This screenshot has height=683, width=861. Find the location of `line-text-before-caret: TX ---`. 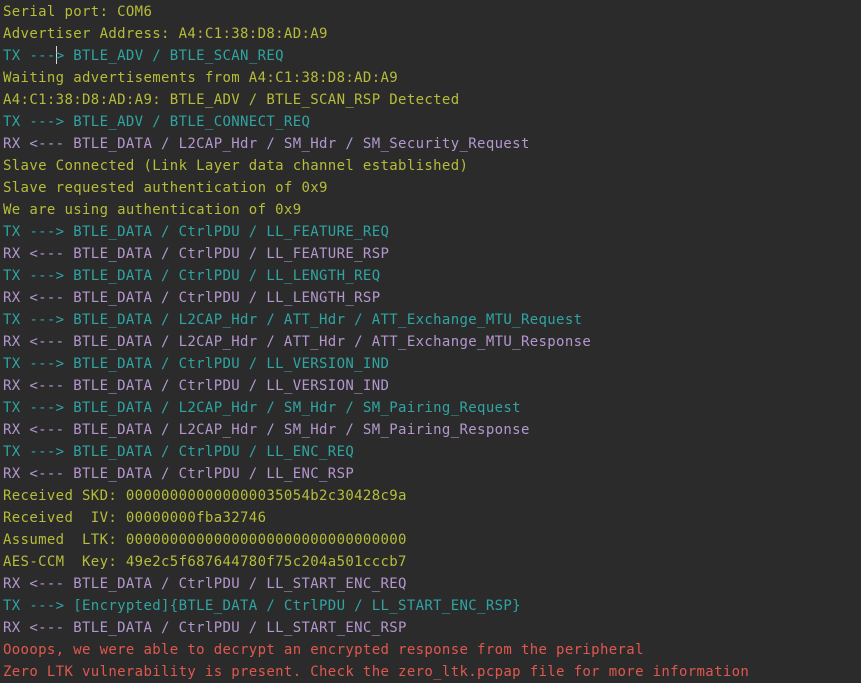

line-text-before-caret: TX --- is located at coordinates (29, 56).